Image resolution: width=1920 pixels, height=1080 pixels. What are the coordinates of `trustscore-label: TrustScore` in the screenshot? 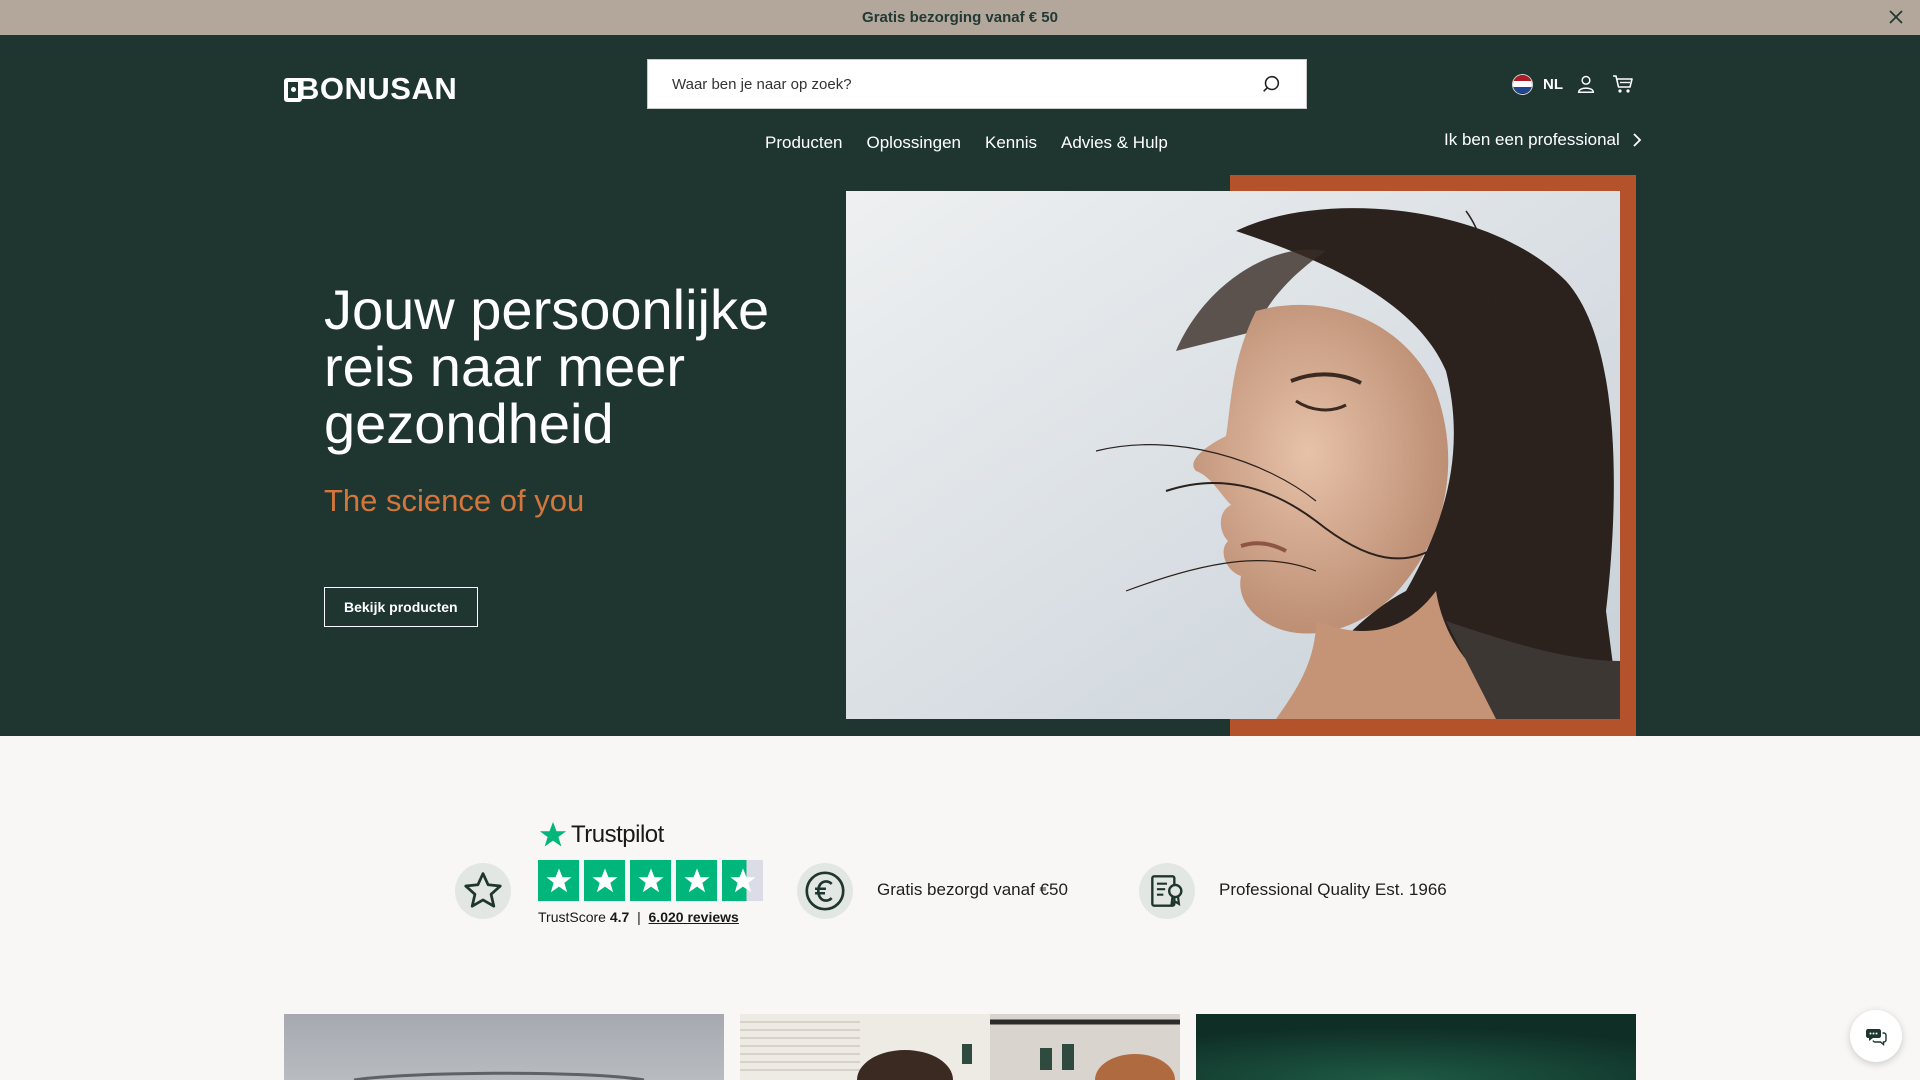 It's located at (572, 917).